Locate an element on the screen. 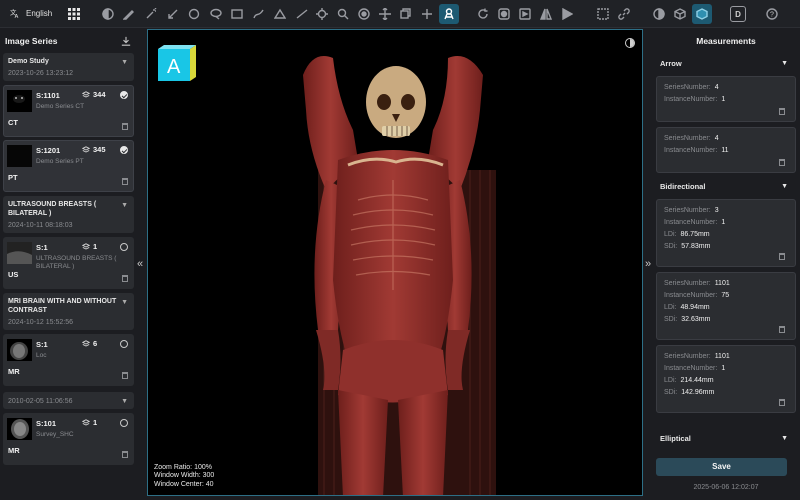  link-icon is located at coordinates (624, 14).